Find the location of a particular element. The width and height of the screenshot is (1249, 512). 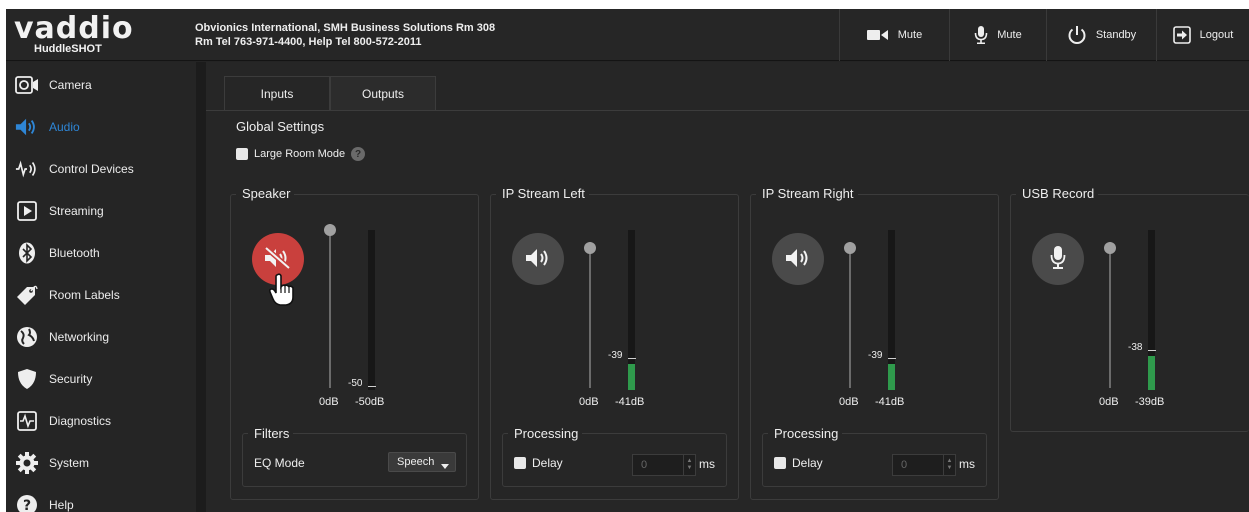

ip-stream-right-mute-button is located at coordinates (798, 259).